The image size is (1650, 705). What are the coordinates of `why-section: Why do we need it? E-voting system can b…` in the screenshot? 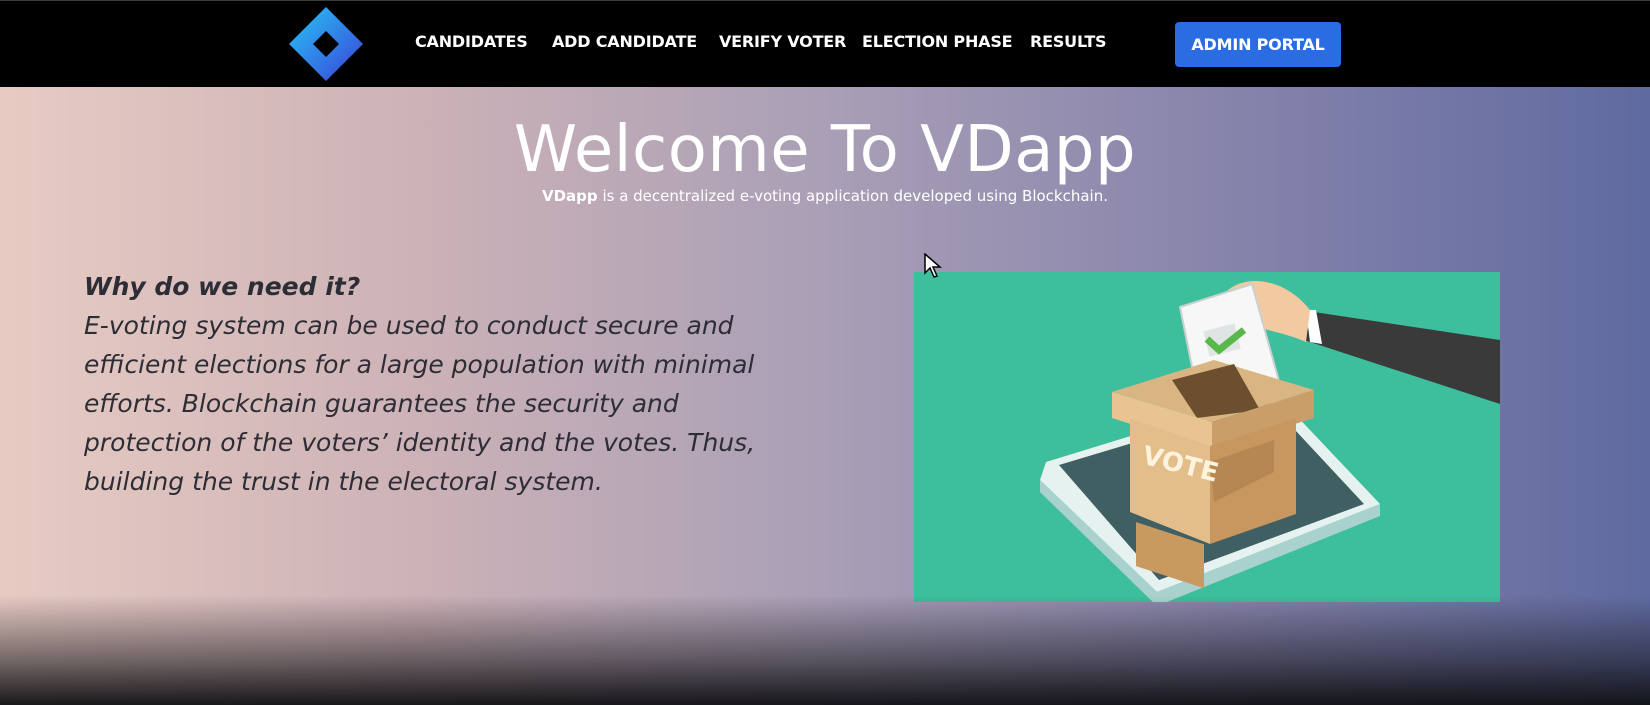 It's located at (444, 384).